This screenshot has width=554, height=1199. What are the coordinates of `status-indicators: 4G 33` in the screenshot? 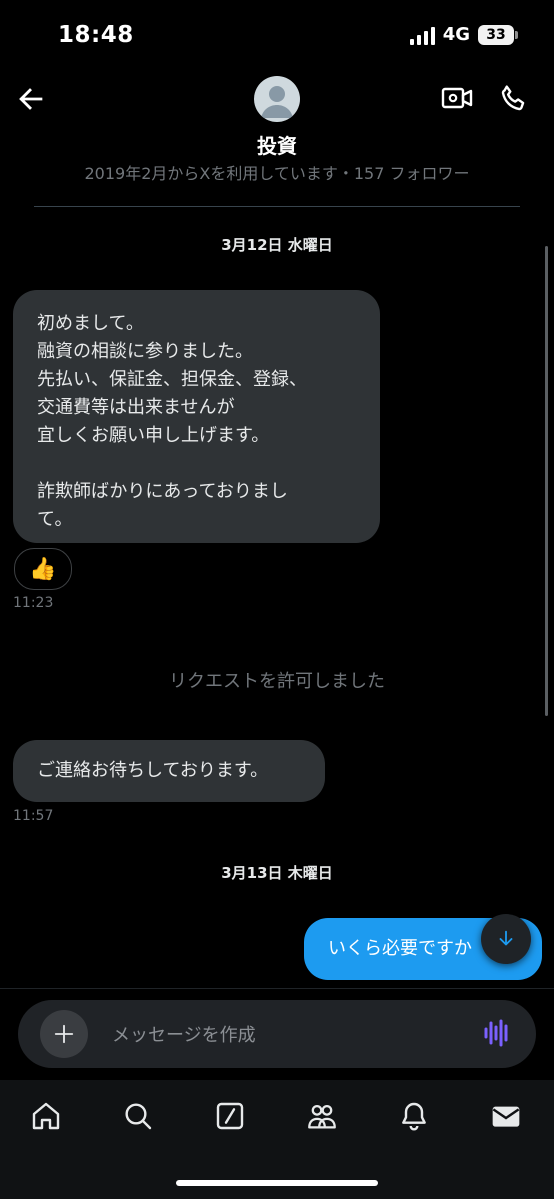 It's located at (463, 34).